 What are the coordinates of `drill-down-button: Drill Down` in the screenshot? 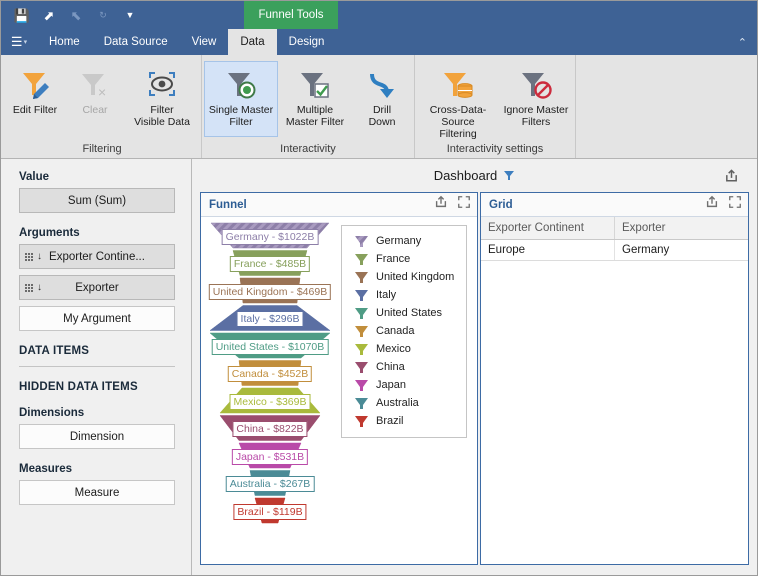 It's located at (382, 99).